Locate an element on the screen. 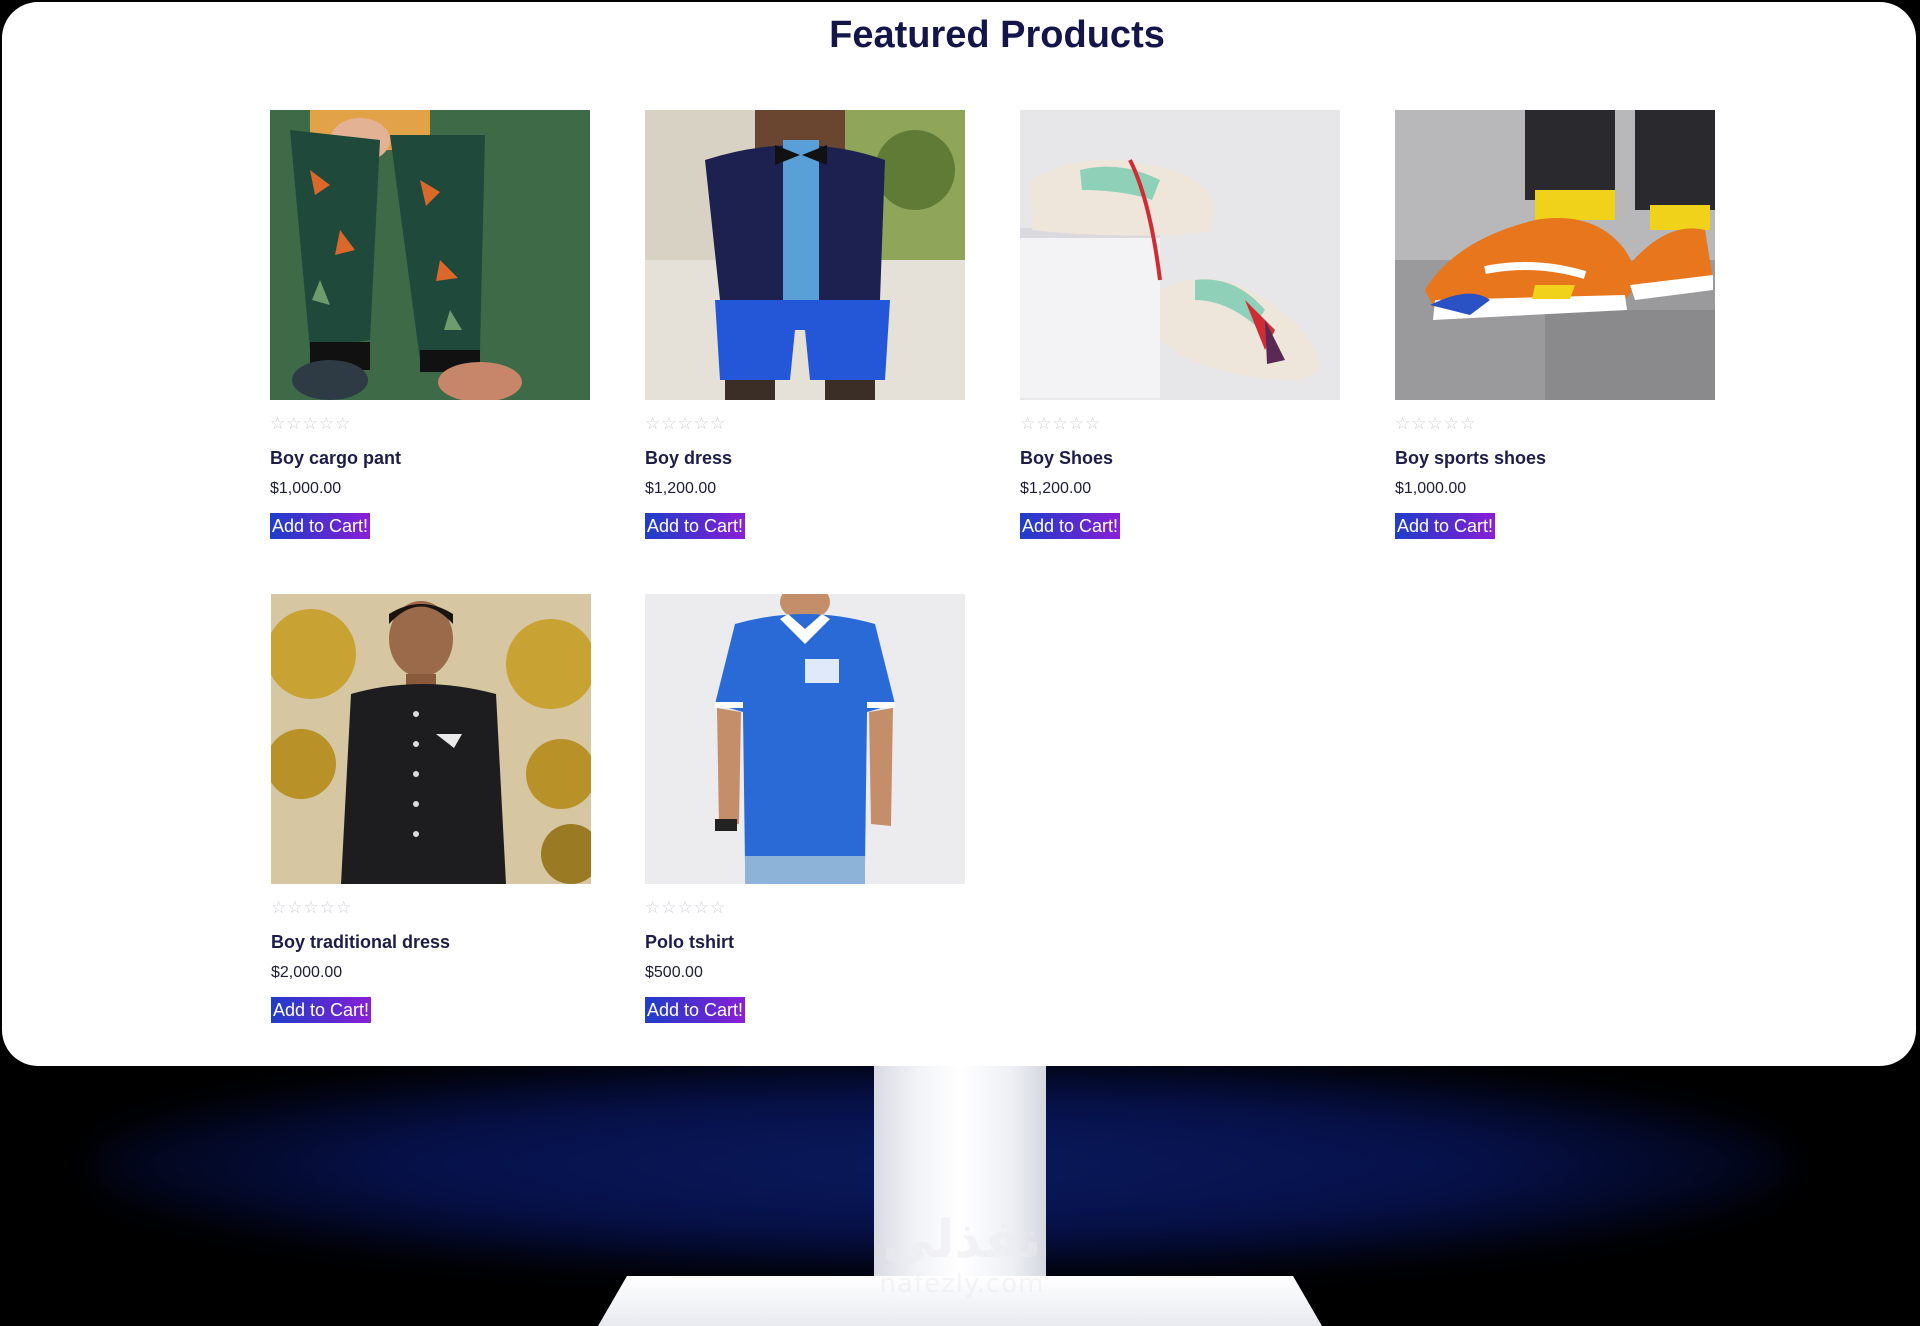 The height and width of the screenshot is (1326, 1920). product-name: Boy sports shoes is located at coordinates (1470, 458).